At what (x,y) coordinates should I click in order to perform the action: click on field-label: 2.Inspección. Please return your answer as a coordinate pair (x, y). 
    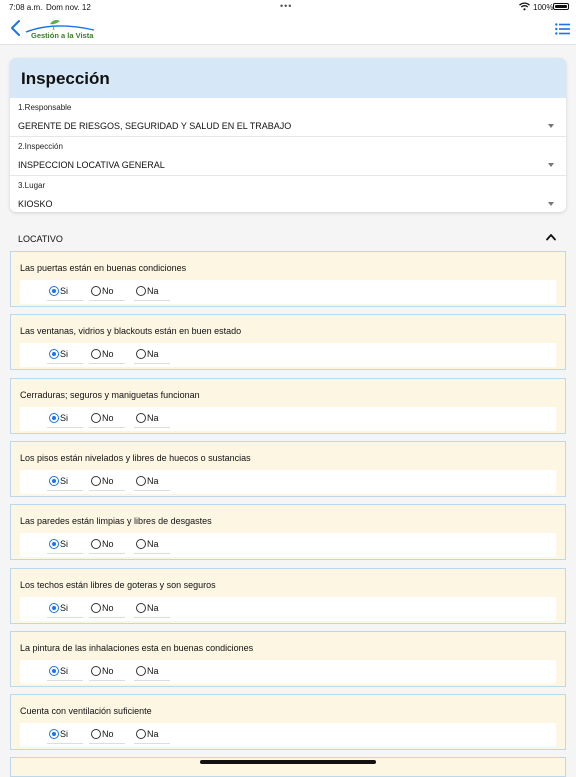
    Looking at the image, I should click on (40, 146).